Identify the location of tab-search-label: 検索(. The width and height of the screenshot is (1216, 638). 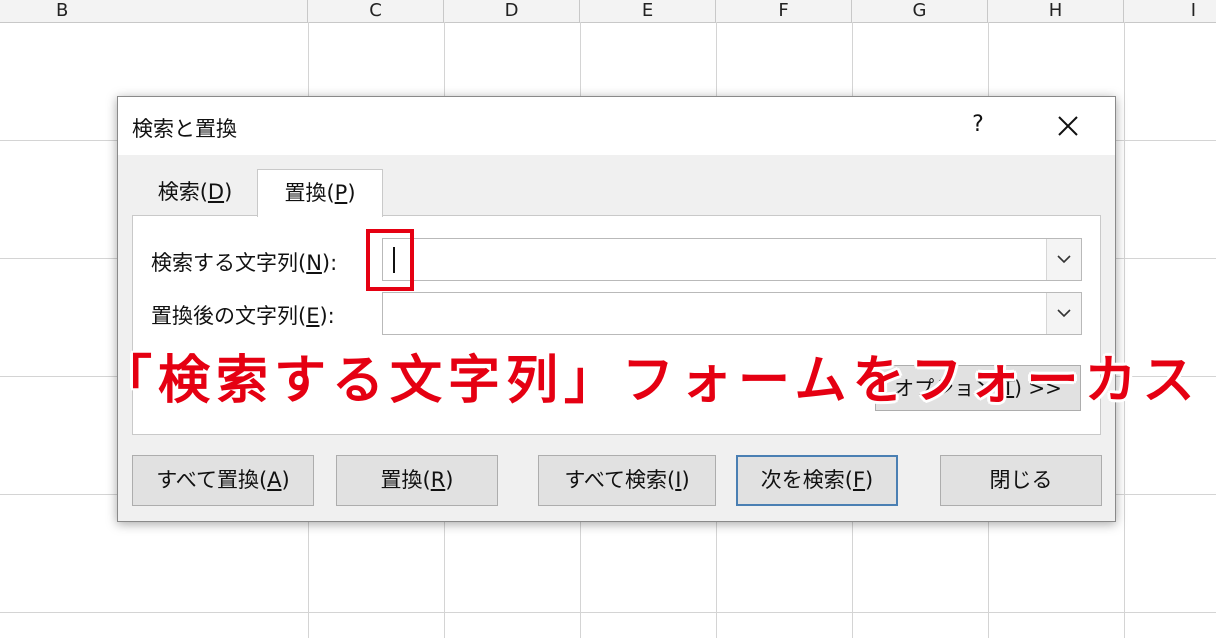
(182, 192).